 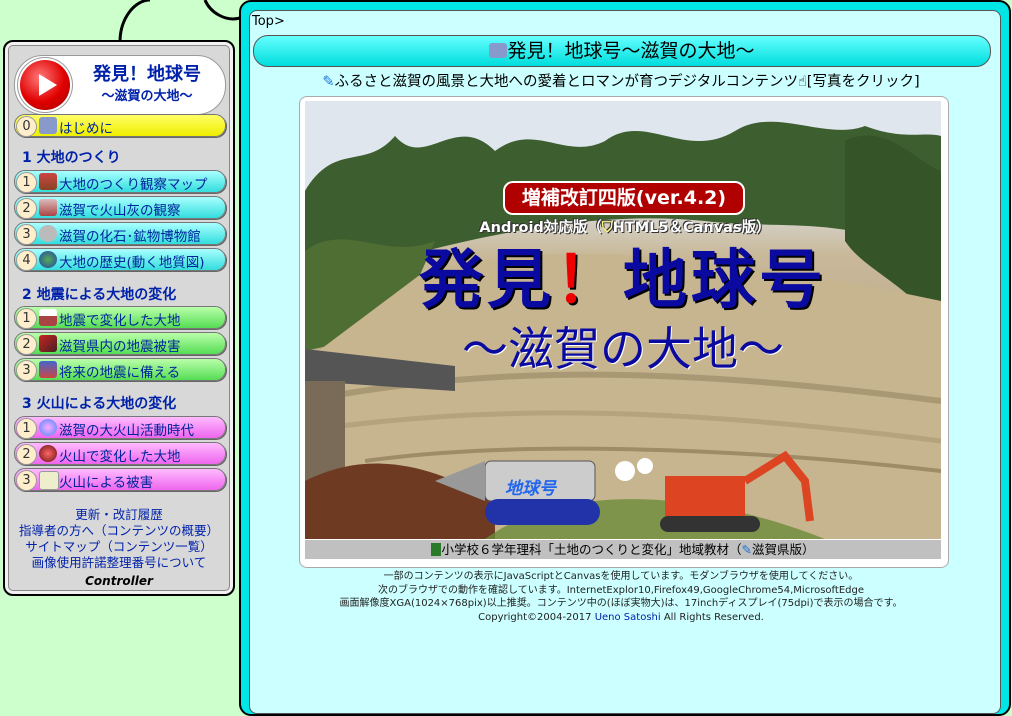 I want to click on menu-item-earthquake-damage: 2 滋賀県内の地震被害, so click(x=120, y=343).